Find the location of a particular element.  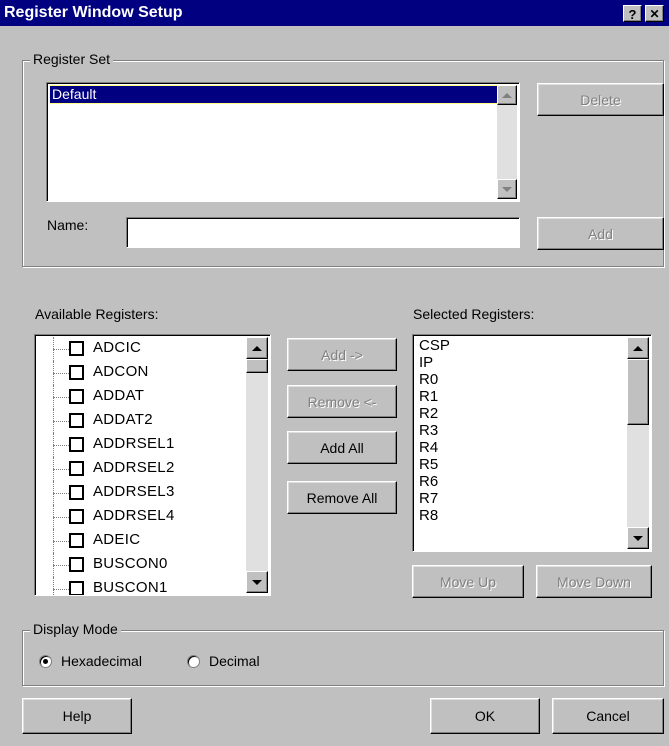

add-all-button: Add All is located at coordinates (342, 447).